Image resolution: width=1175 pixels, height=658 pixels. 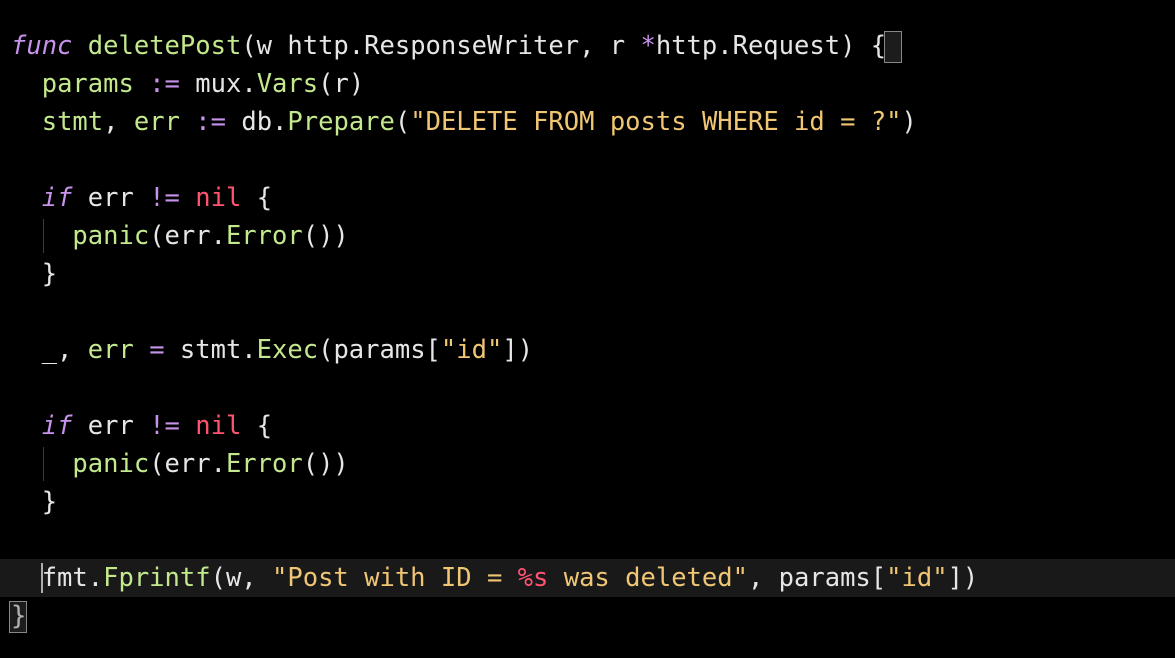 I want to click on code-token: ), so click(x=909, y=122).